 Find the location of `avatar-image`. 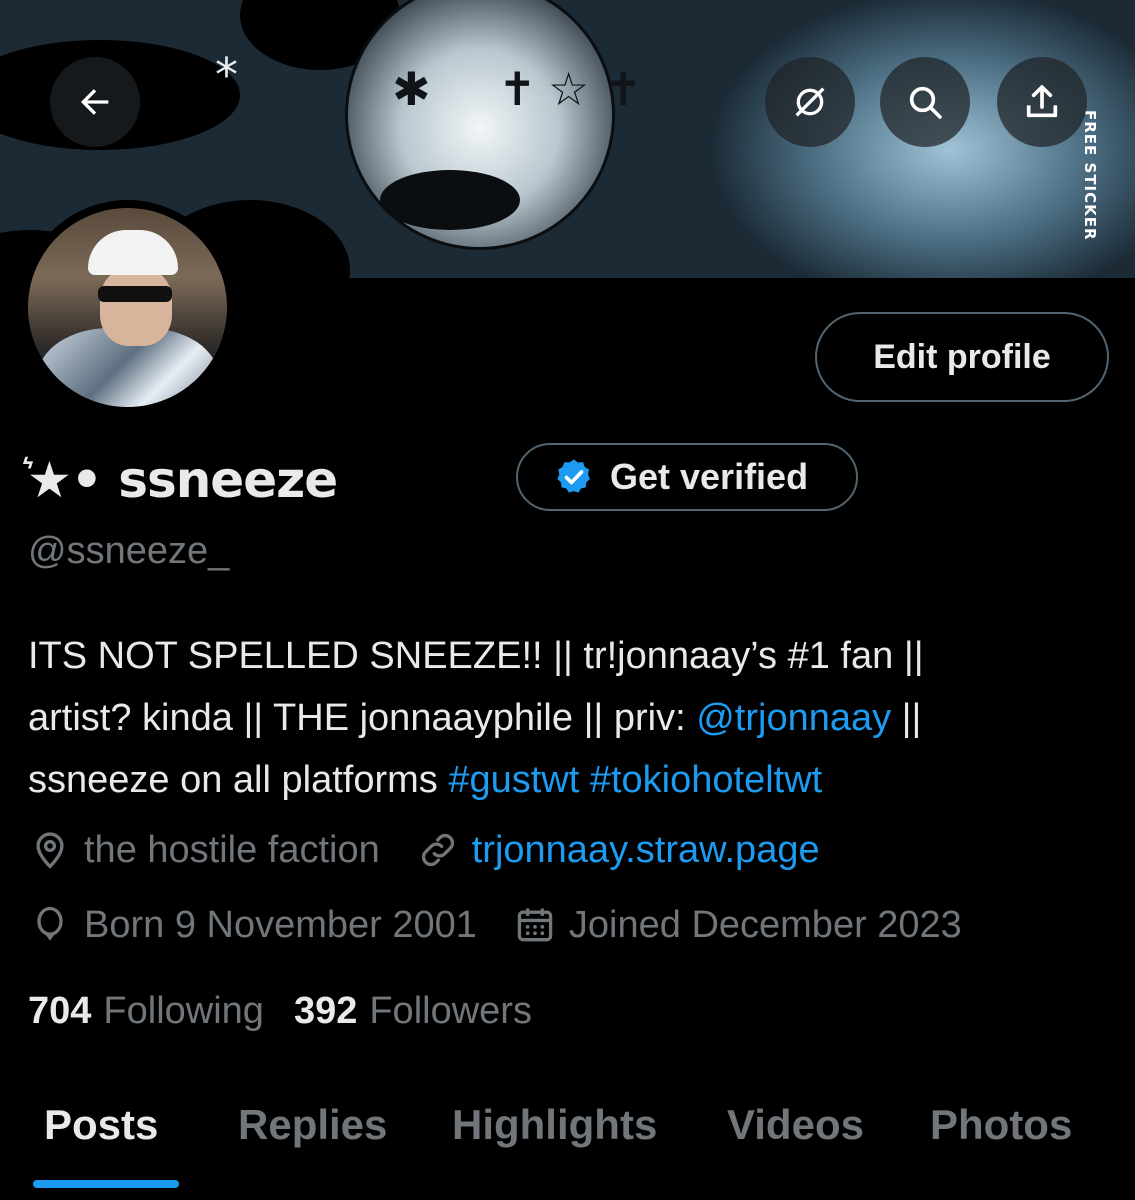

avatar-image is located at coordinates (127, 307).